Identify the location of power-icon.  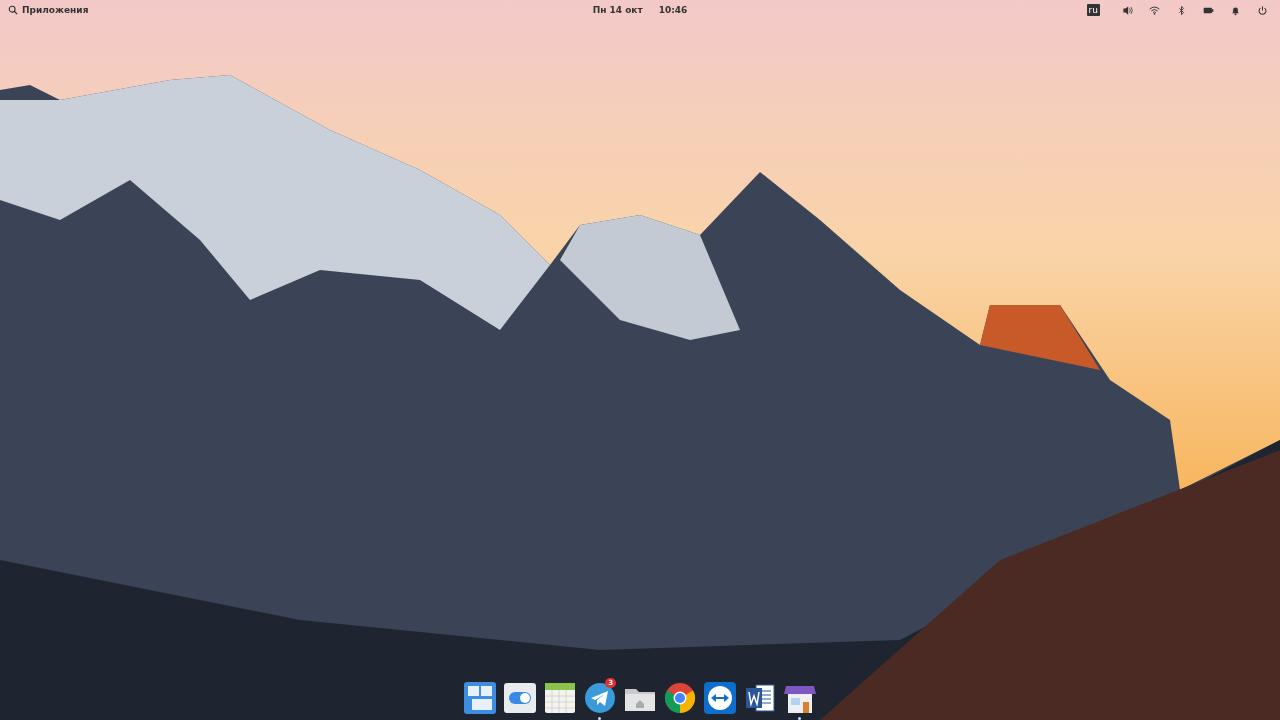
(1262, 10).